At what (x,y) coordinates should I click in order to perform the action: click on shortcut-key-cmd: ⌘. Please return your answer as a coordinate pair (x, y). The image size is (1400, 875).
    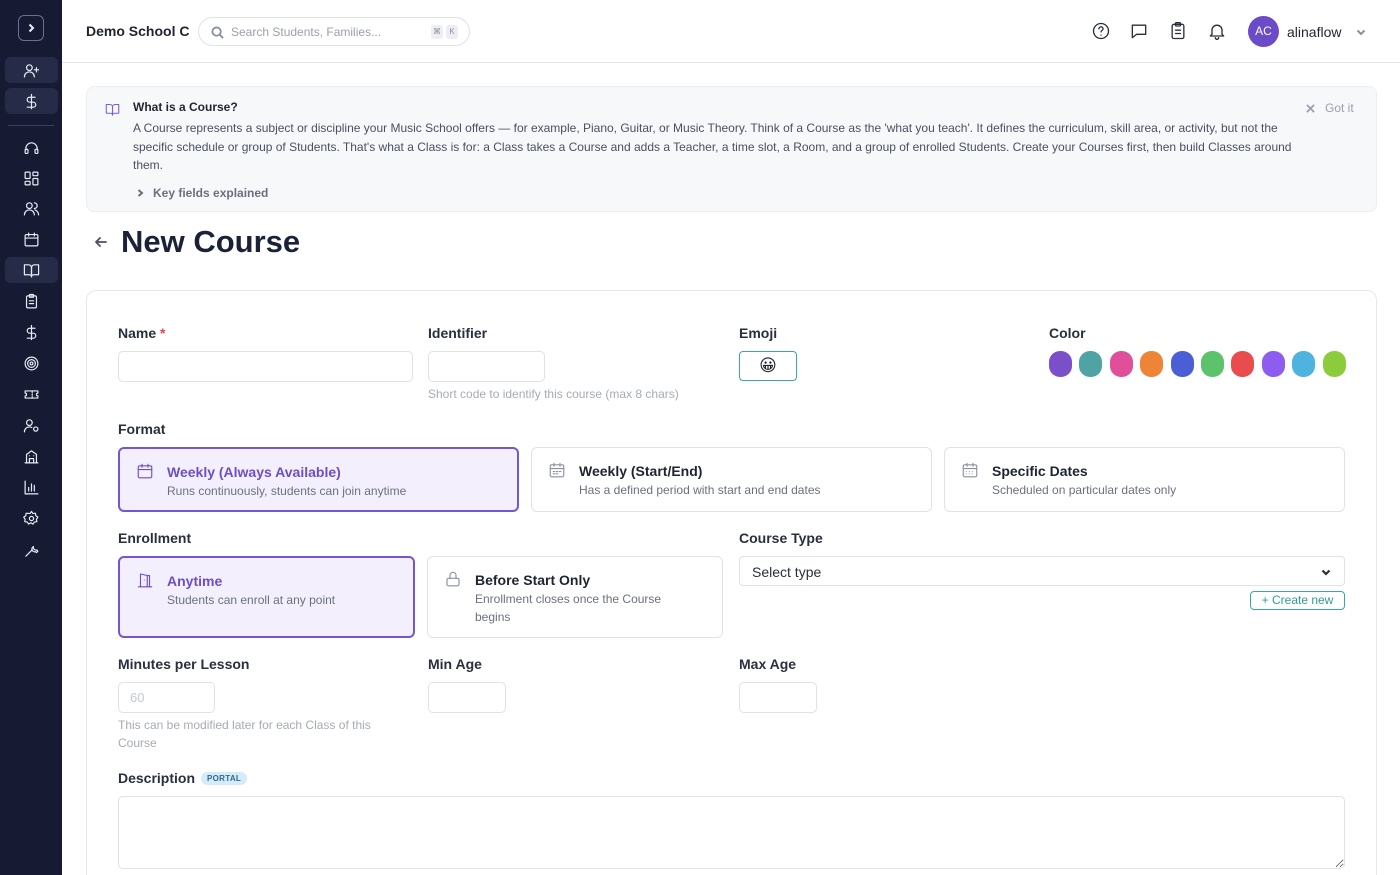
    Looking at the image, I should click on (437, 32).